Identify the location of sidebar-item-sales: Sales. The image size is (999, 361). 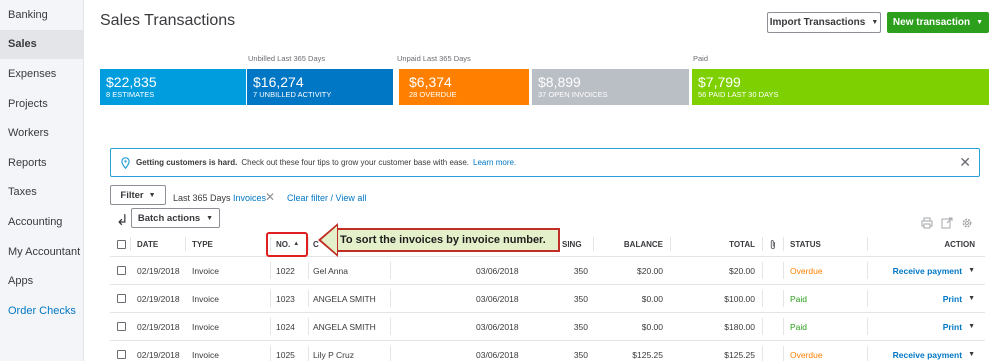
(41, 44).